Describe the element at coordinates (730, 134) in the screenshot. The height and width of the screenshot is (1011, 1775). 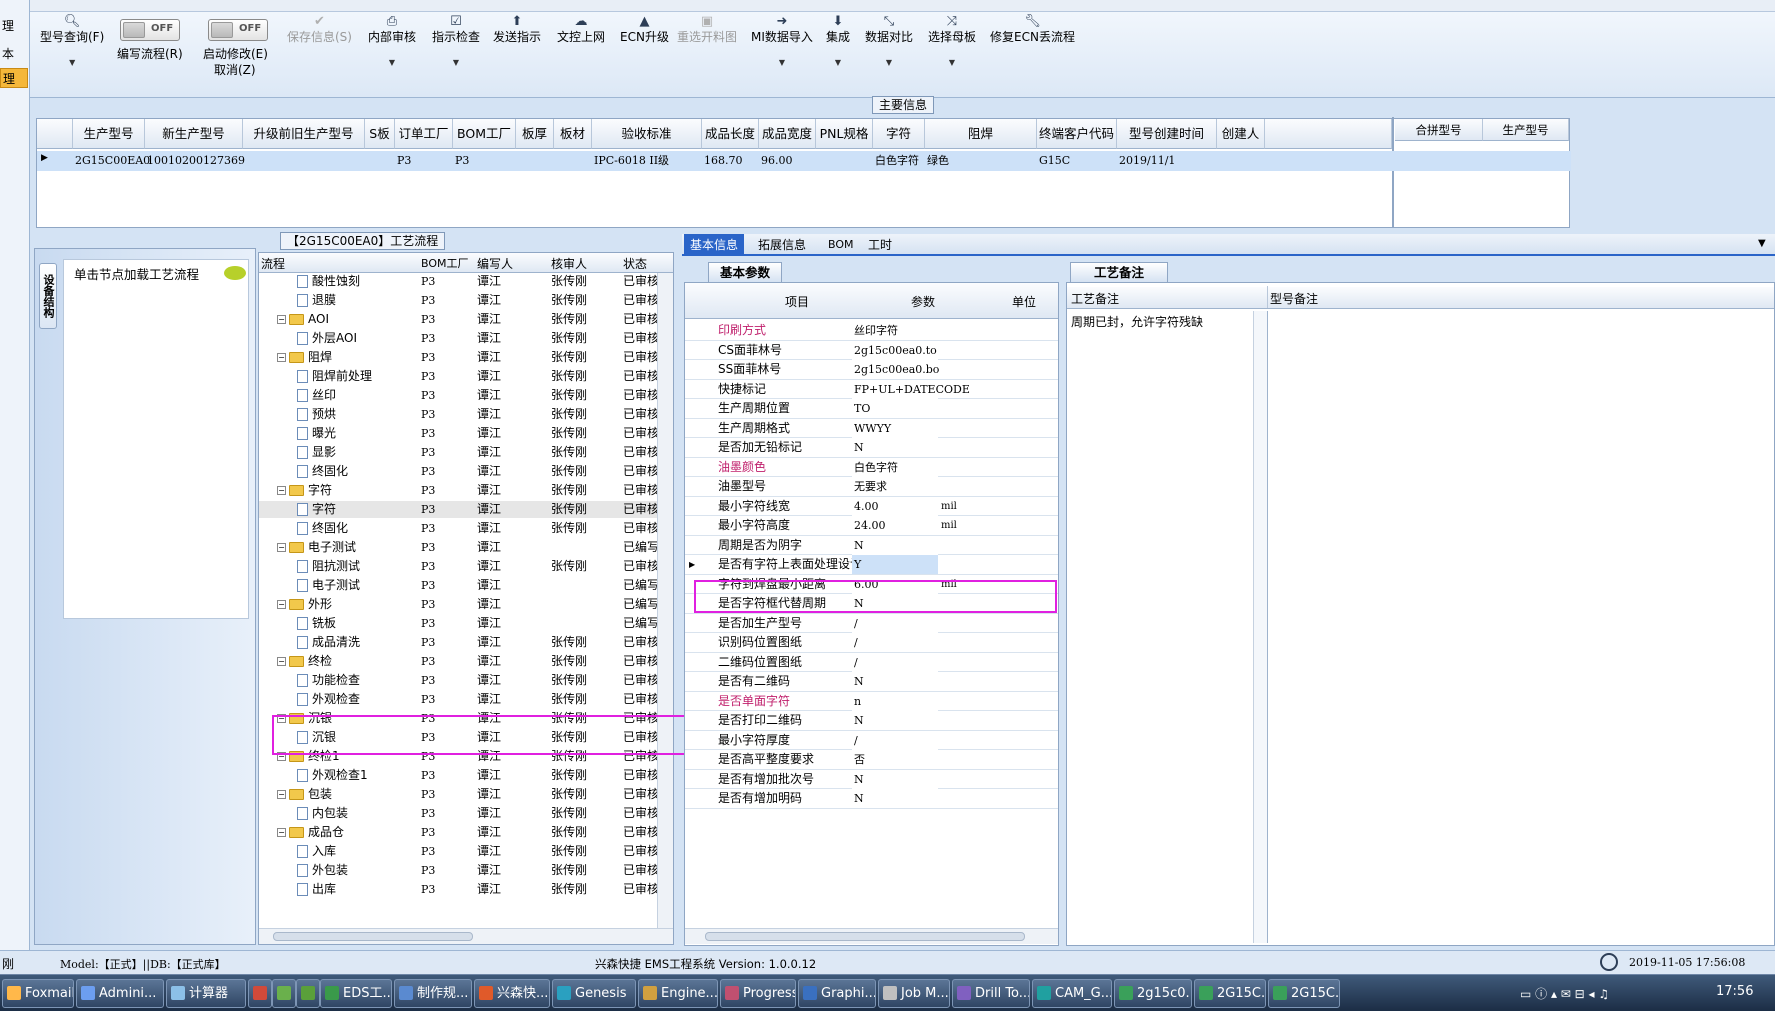
I see `main-info-column: 成品长度` at that location.